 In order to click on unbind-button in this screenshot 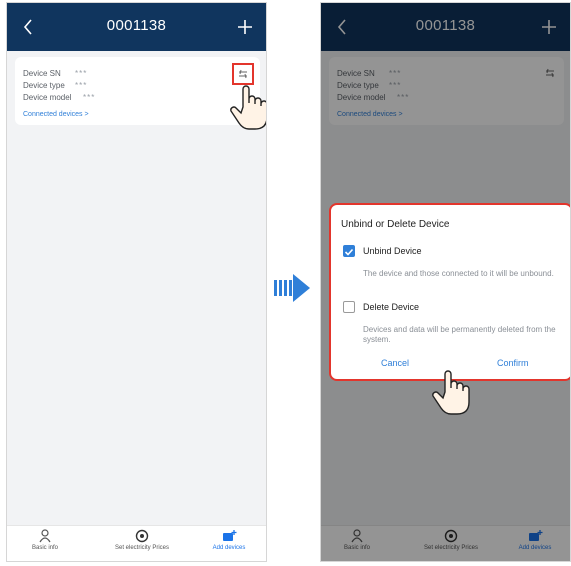, I will do `click(243, 74)`.